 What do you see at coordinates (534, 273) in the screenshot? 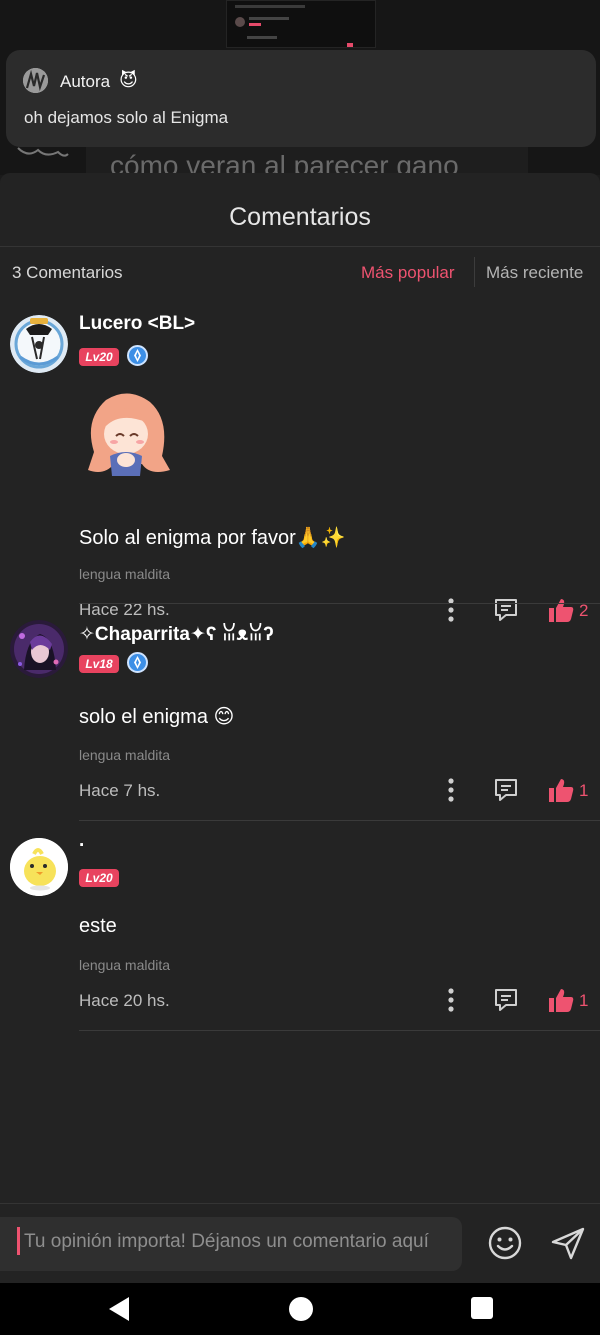
I see `sort-recent-button: Más reciente` at bounding box center [534, 273].